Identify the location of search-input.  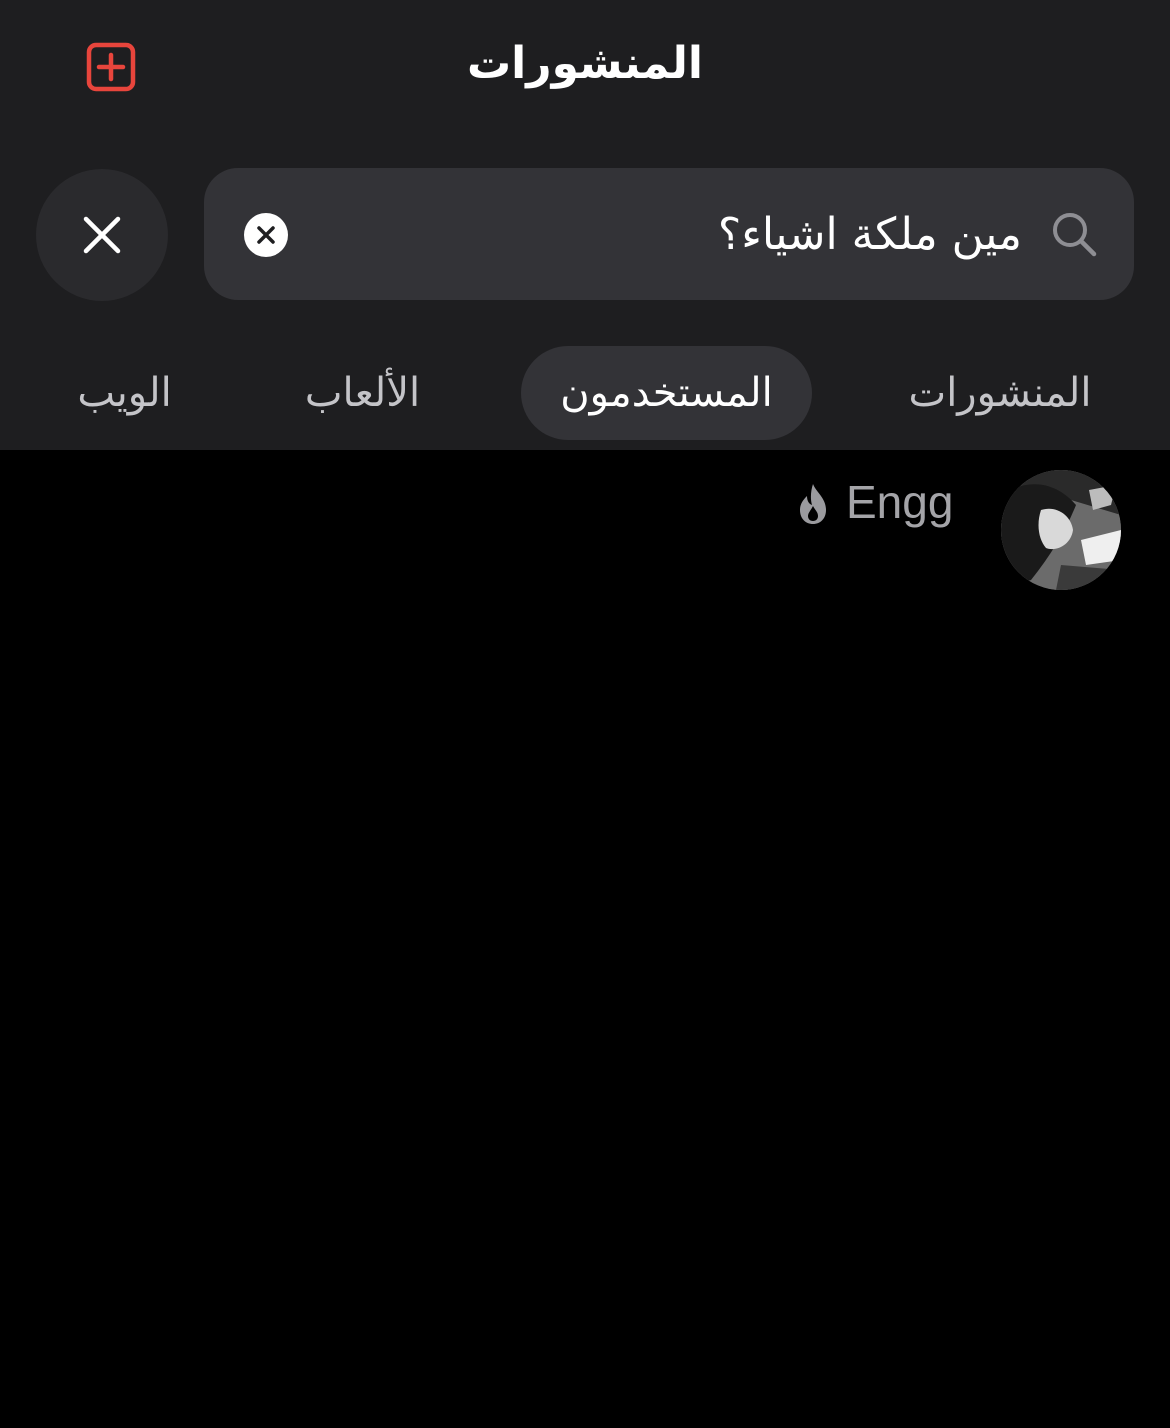
(682, 234).